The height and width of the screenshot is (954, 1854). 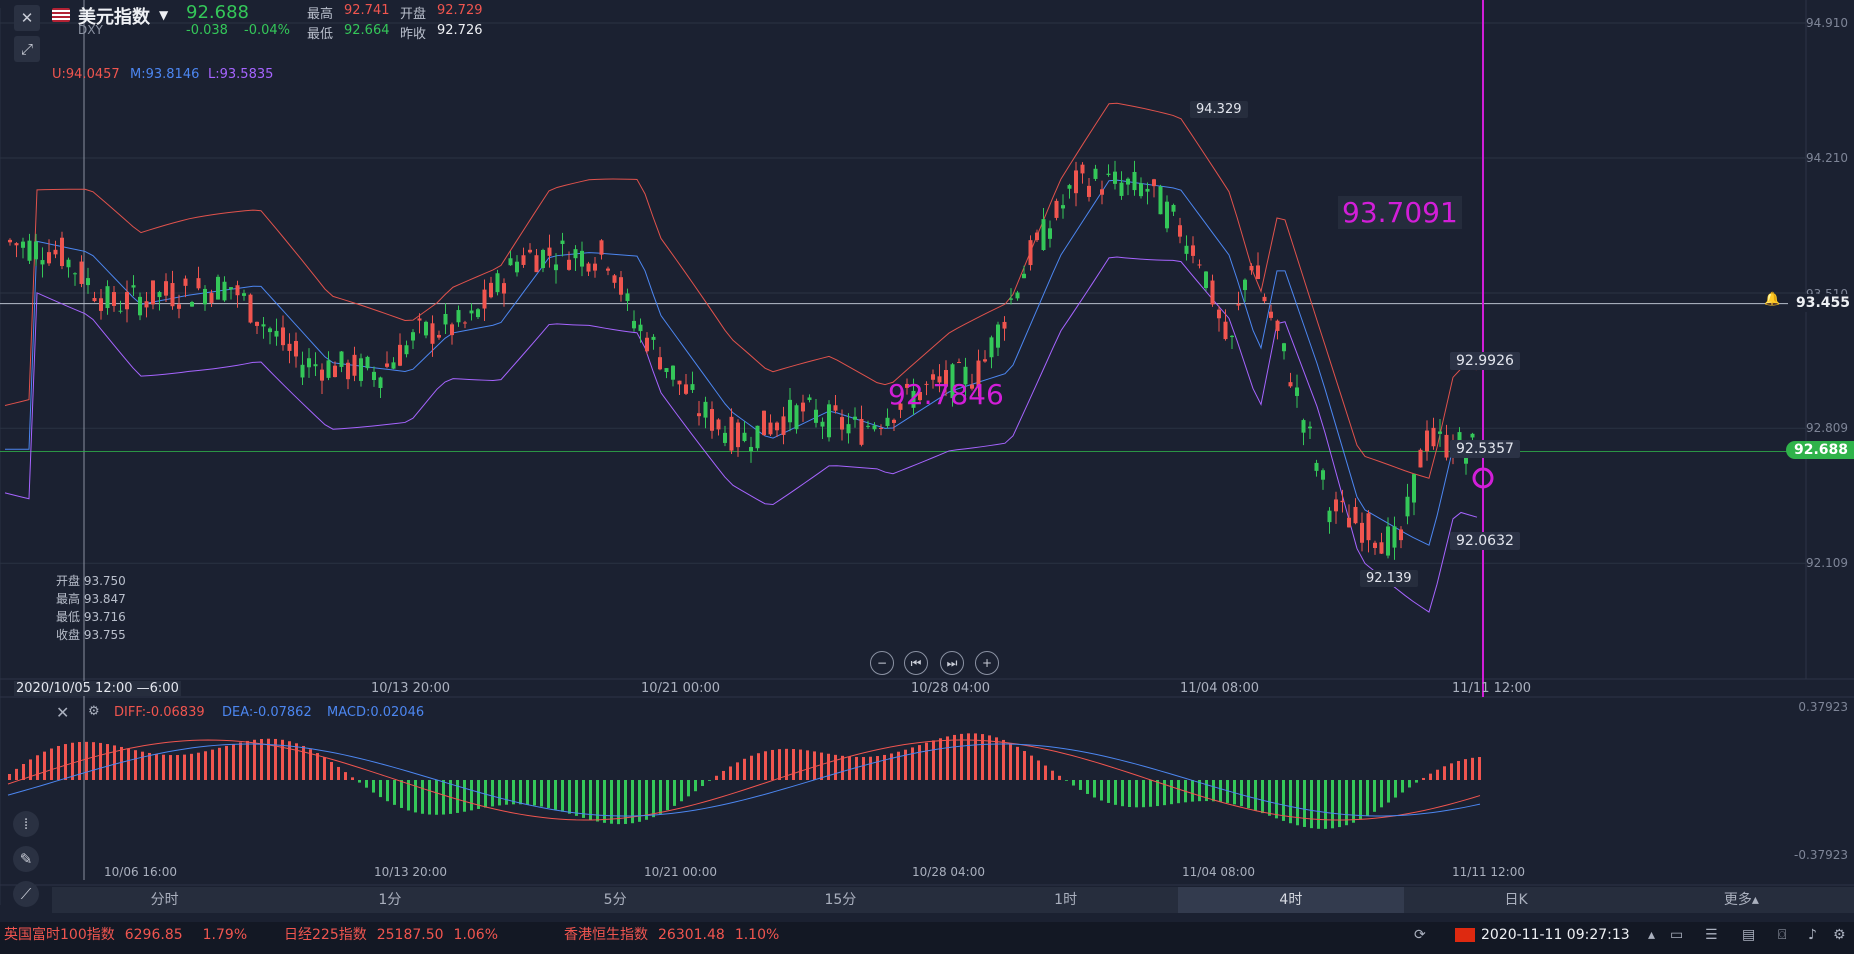 I want to click on close-macd-icon: ✕, so click(x=62, y=712).